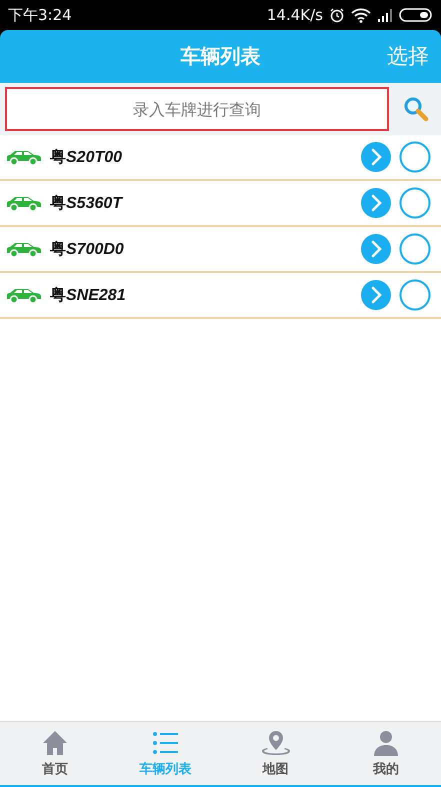  I want to click on tab: 地图, so click(275, 753).